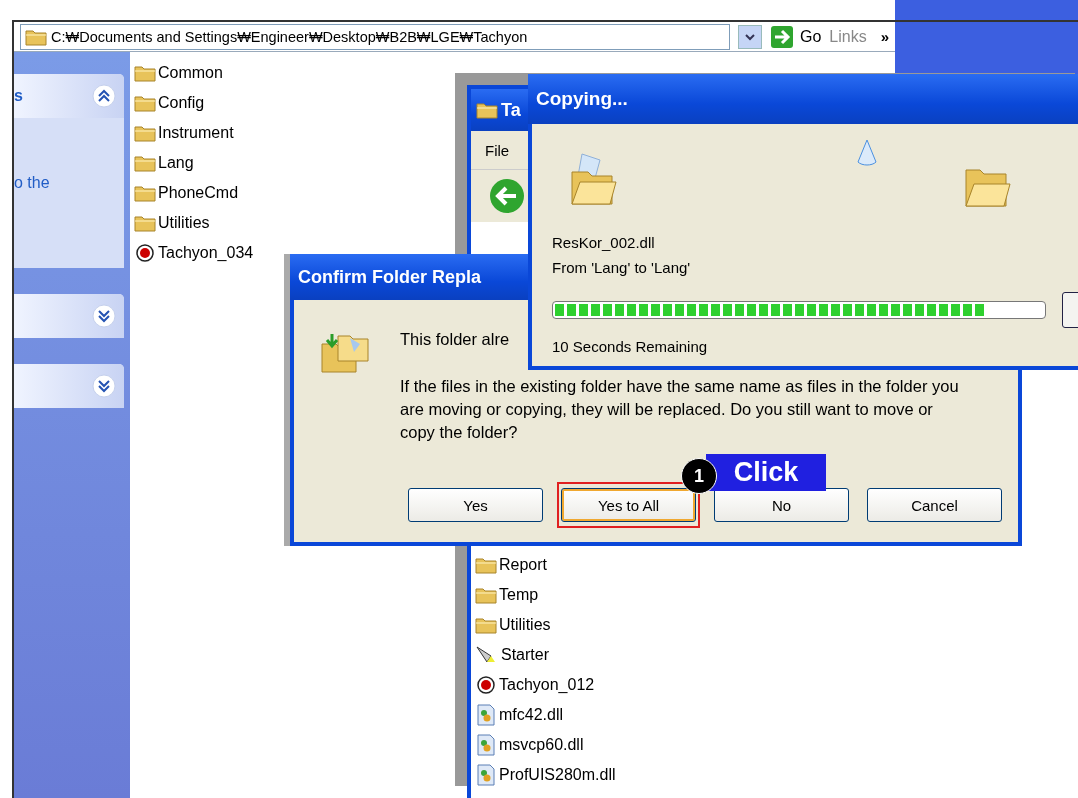  I want to click on folder-with-paper-icon, so click(593, 180).